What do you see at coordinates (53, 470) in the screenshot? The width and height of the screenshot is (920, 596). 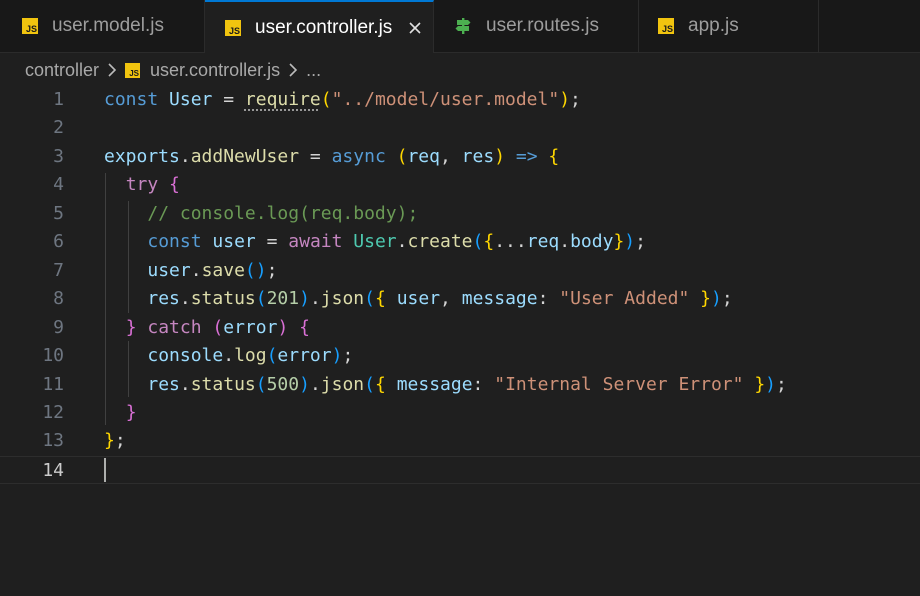 I see `line-number: 14` at bounding box center [53, 470].